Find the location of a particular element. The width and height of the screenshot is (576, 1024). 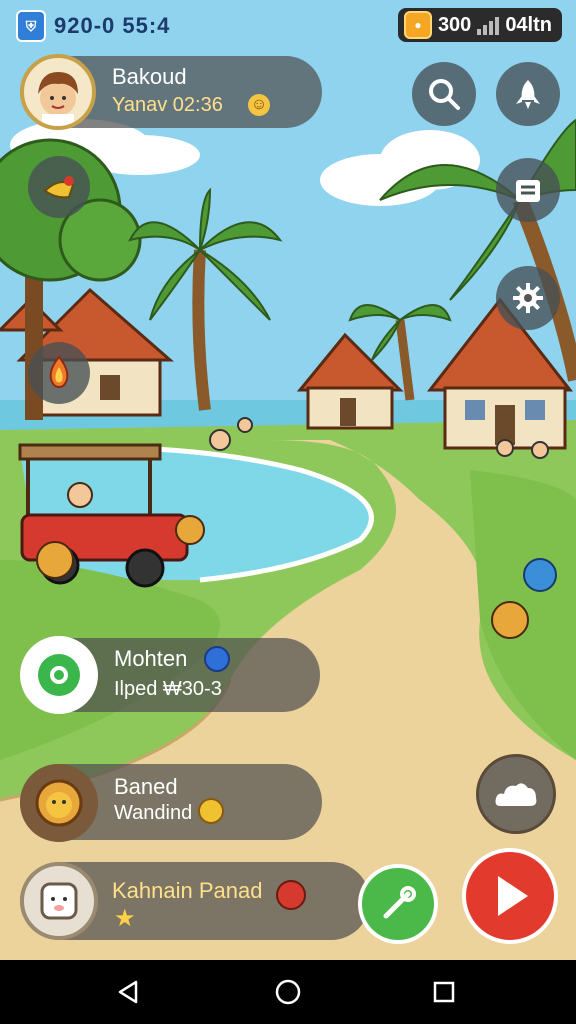

apple-icon is located at coordinates (291, 895).